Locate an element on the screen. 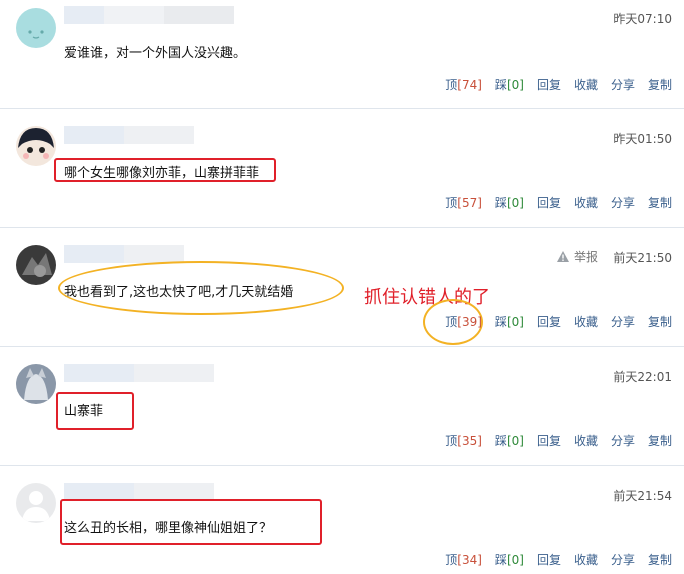  comment-actions: 顶[39] 踩[0] 回复 收藏 分享 复制 is located at coordinates (558, 321).